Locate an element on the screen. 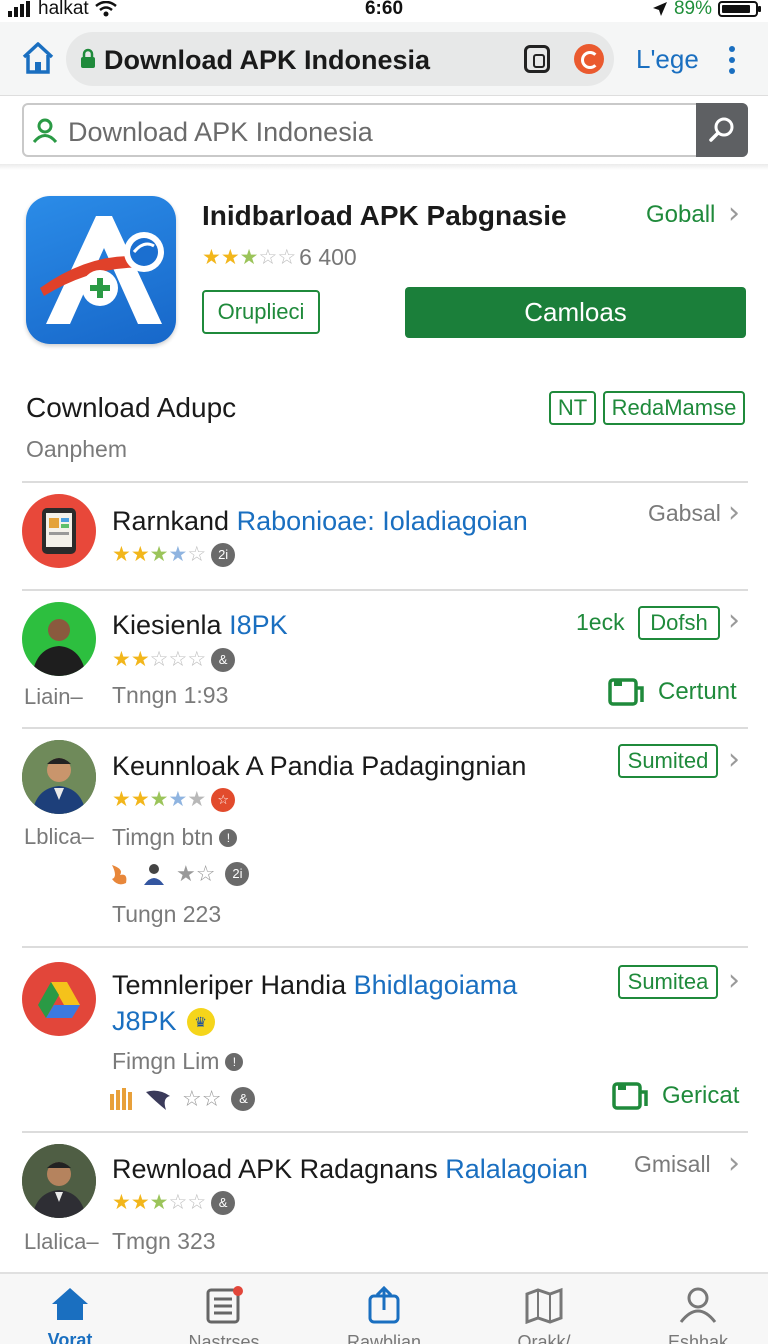 The height and width of the screenshot is (1344, 768). row-action: Gericat is located at coordinates (675, 1096).